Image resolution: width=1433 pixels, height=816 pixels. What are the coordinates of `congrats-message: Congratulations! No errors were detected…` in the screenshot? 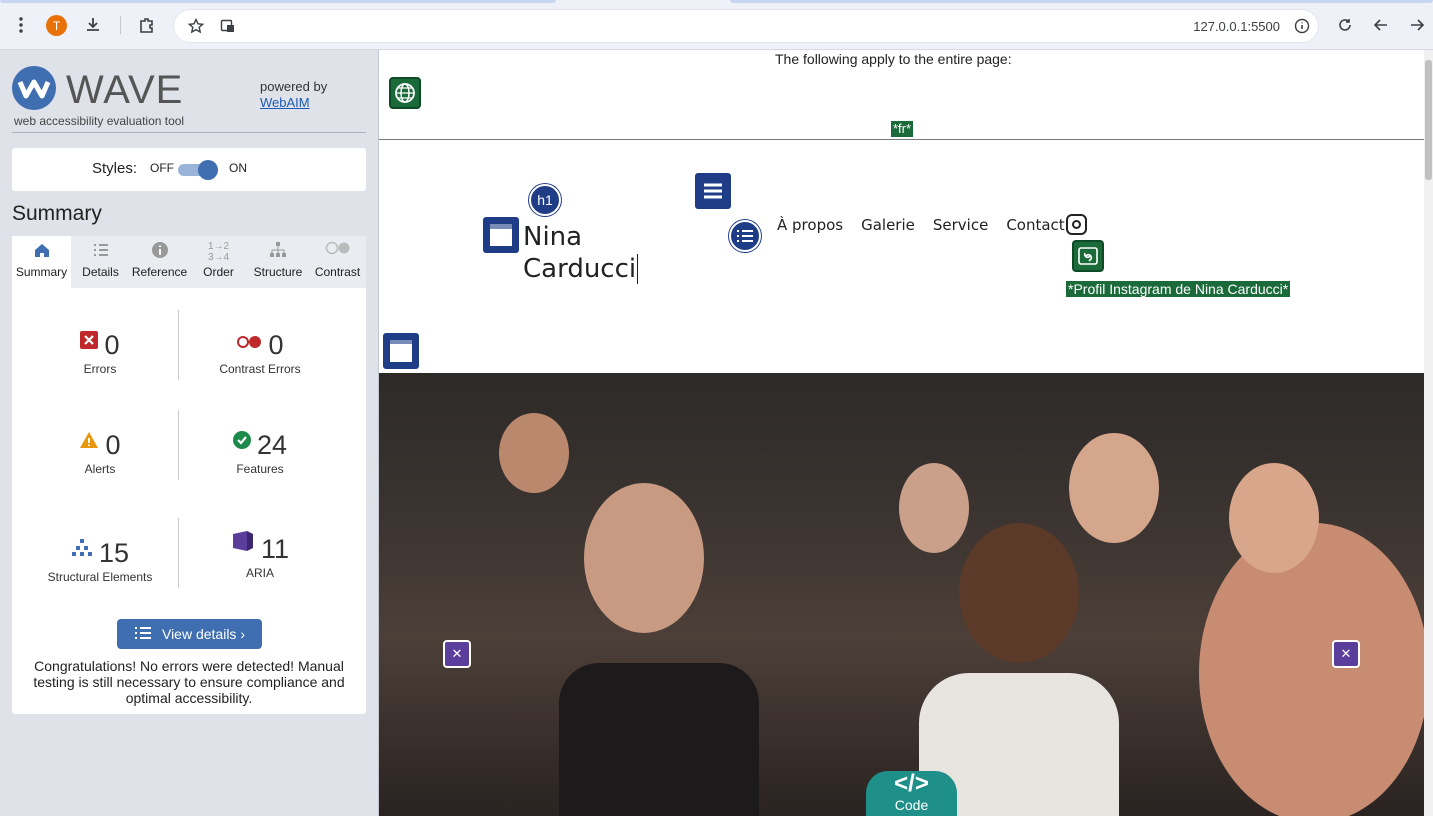 It's located at (189, 682).